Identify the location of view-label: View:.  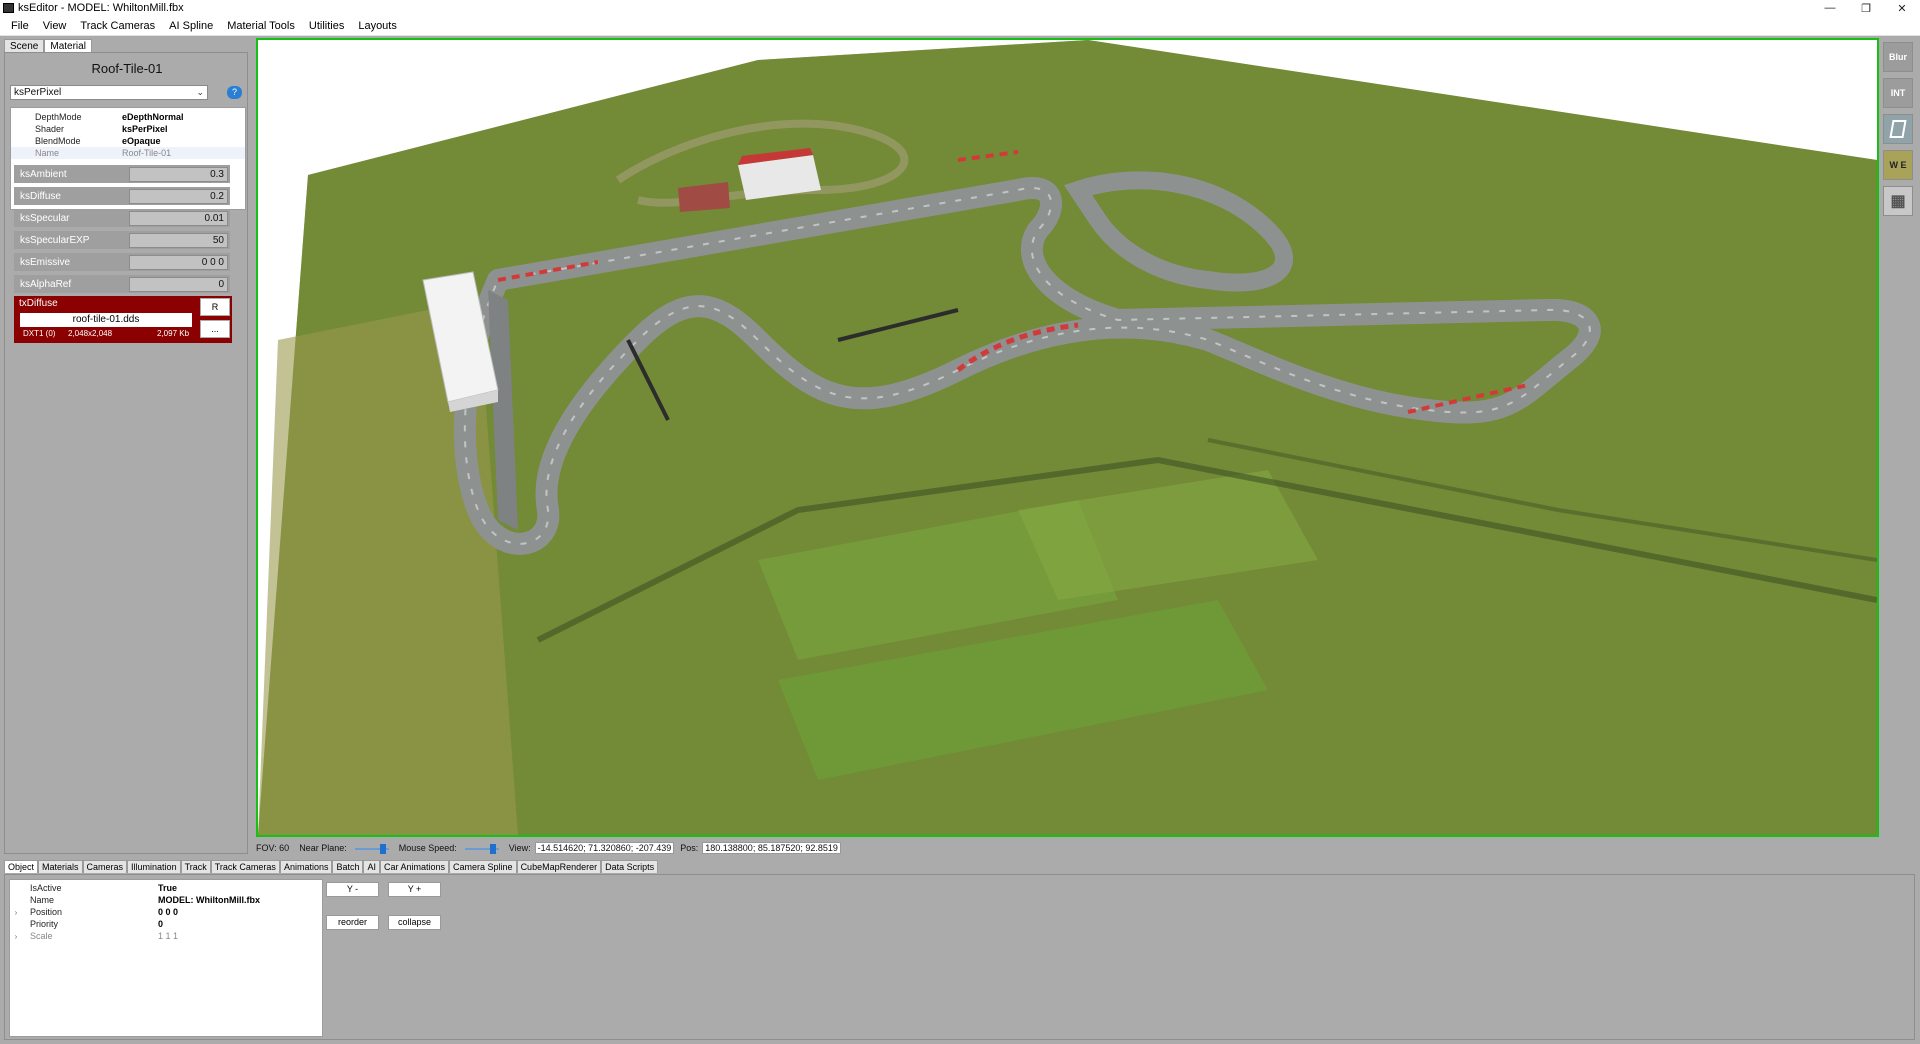
(519, 848).